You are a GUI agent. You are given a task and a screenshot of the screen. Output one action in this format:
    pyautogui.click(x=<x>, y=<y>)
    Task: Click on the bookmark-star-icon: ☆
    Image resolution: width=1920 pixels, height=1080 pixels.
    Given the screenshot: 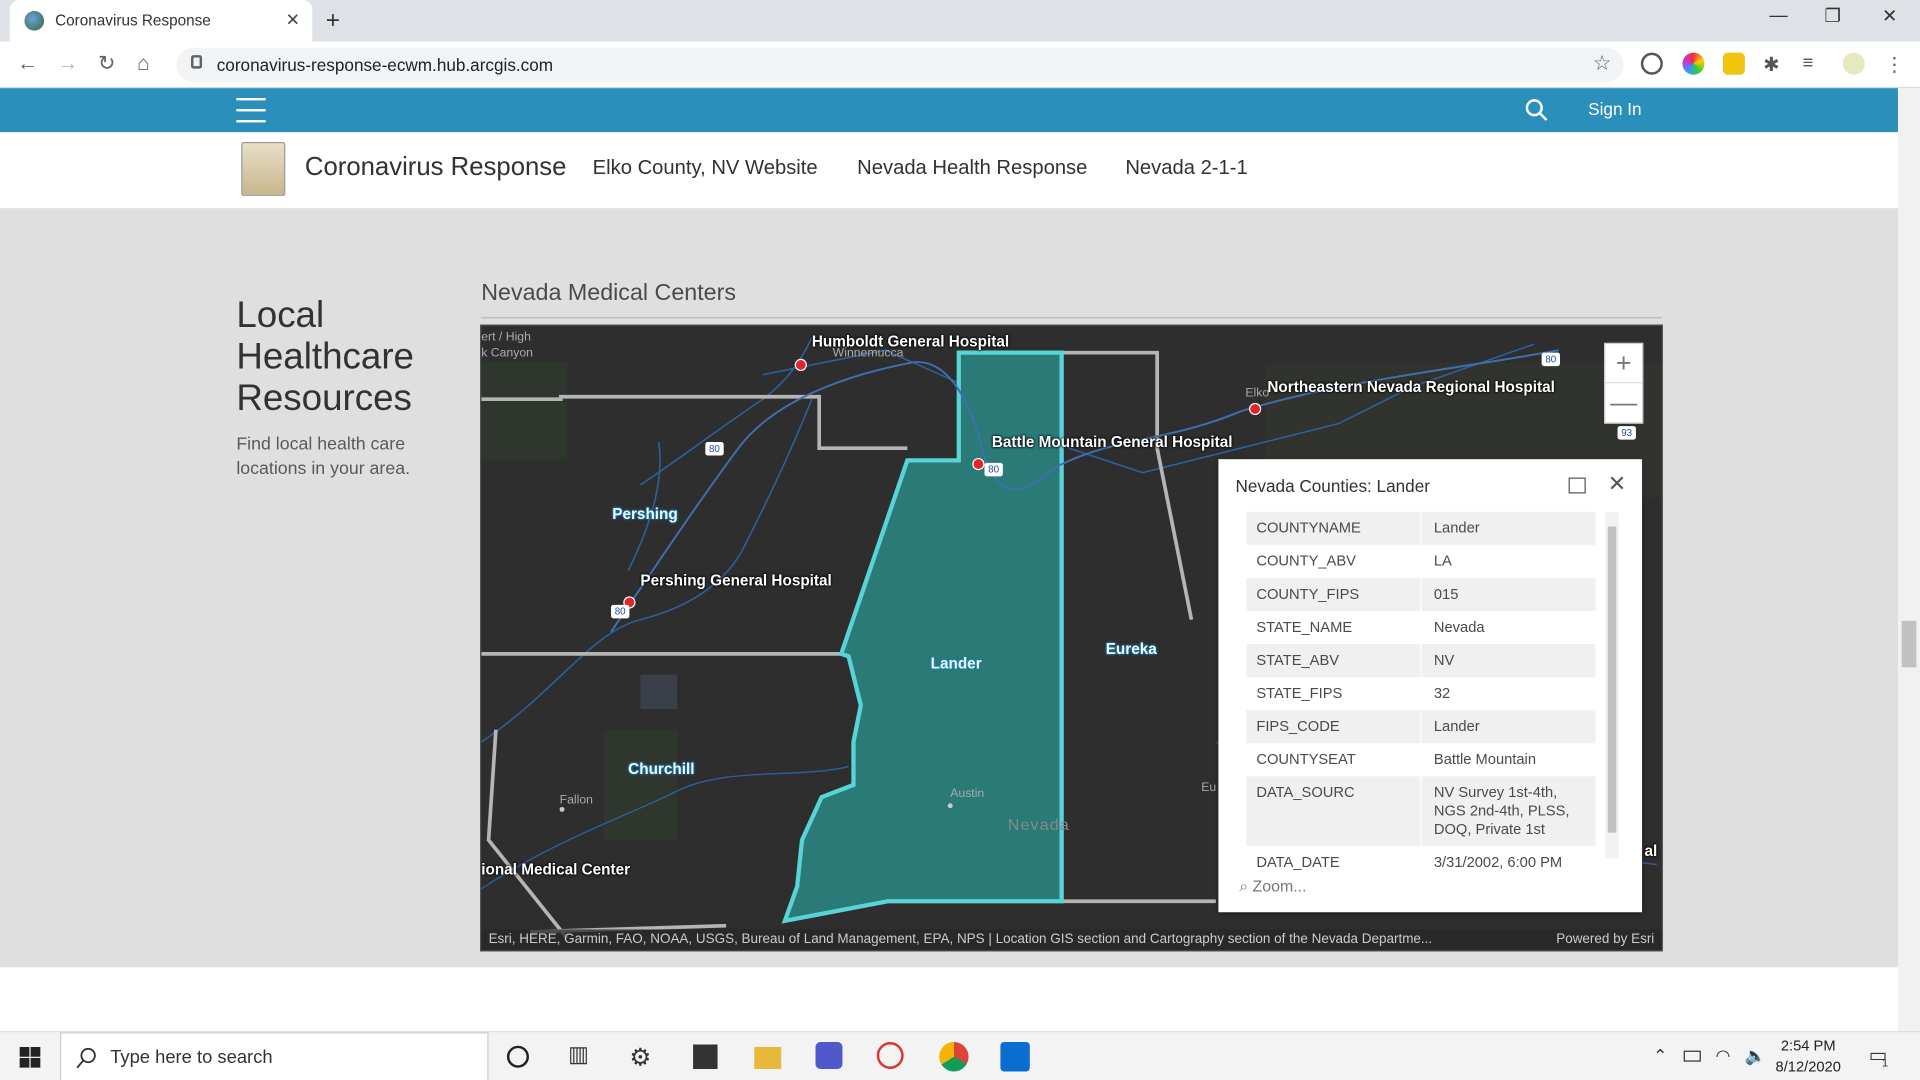 What is the action you would take?
    pyautogui.click(x=1602, y=63)
    